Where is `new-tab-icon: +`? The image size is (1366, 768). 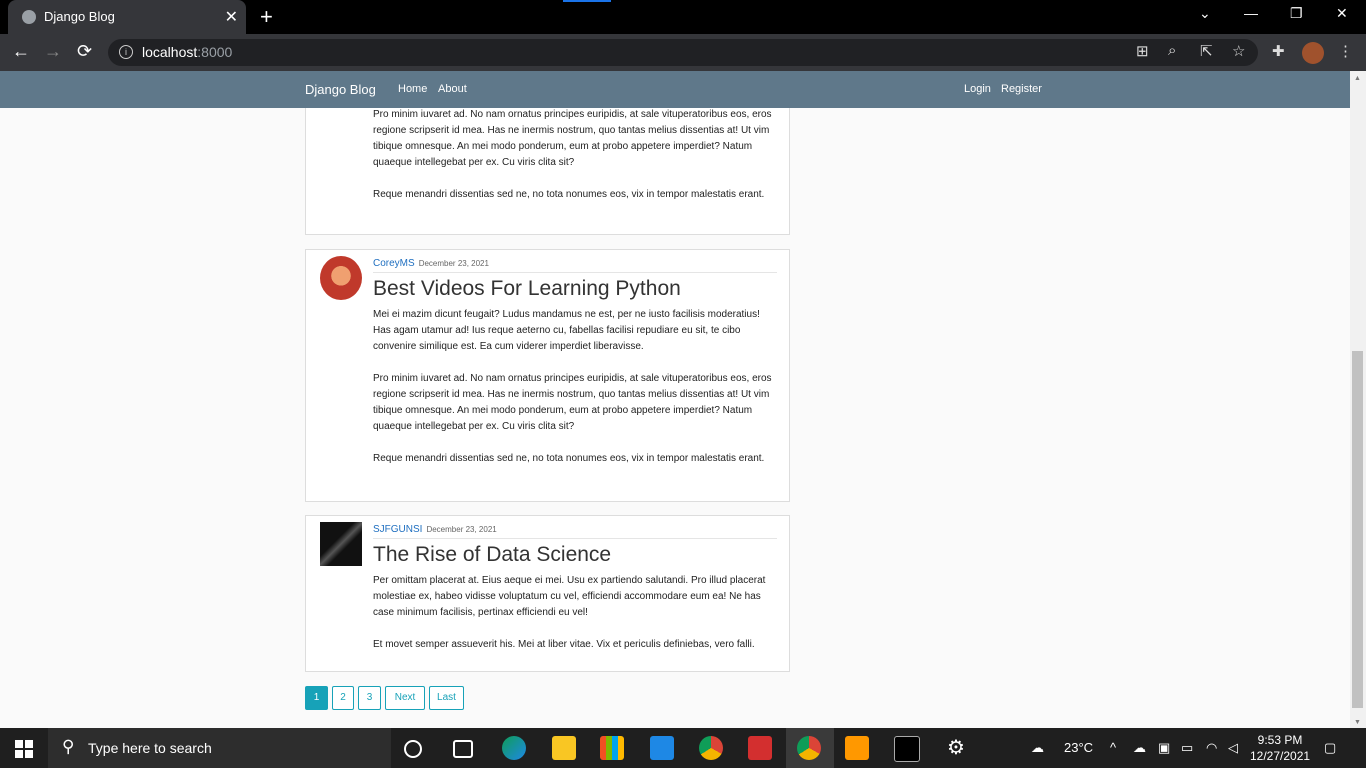
new-tab-icon: + is located at coordinates (266, 17).